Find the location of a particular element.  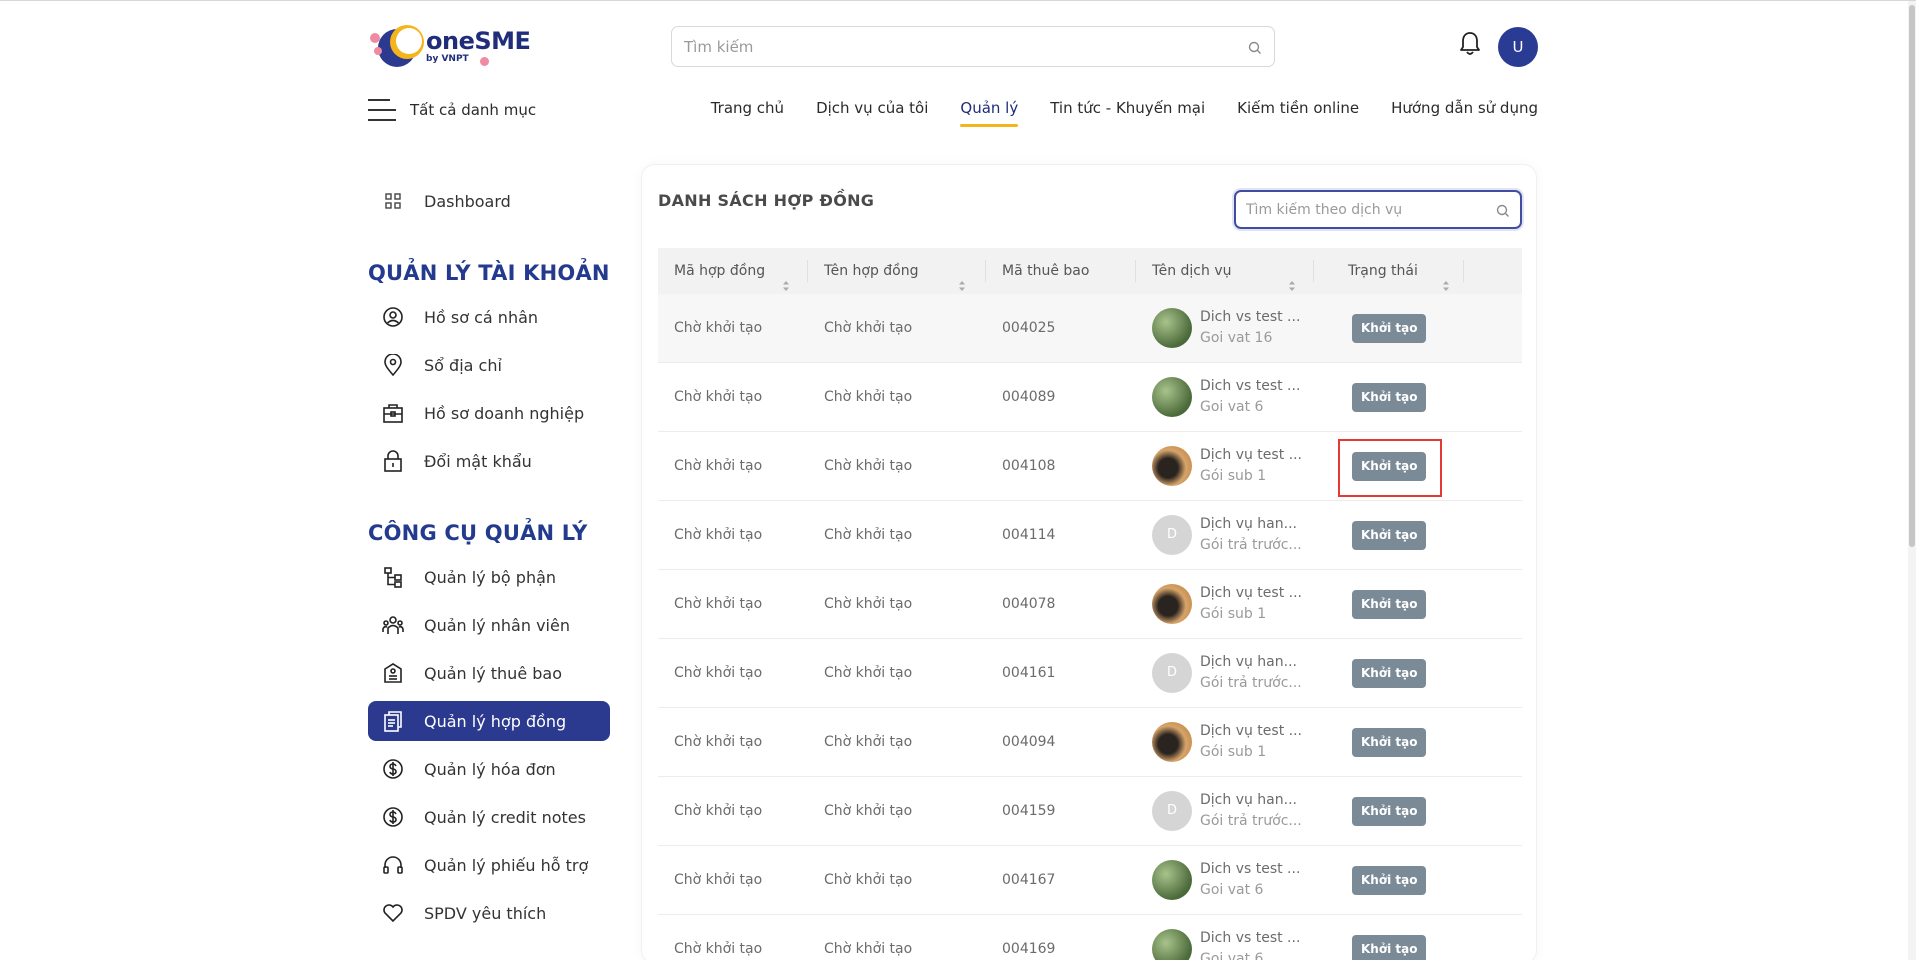

sidebar-item-label: Quản lý bộ phận is located at coordinates (490, 577).